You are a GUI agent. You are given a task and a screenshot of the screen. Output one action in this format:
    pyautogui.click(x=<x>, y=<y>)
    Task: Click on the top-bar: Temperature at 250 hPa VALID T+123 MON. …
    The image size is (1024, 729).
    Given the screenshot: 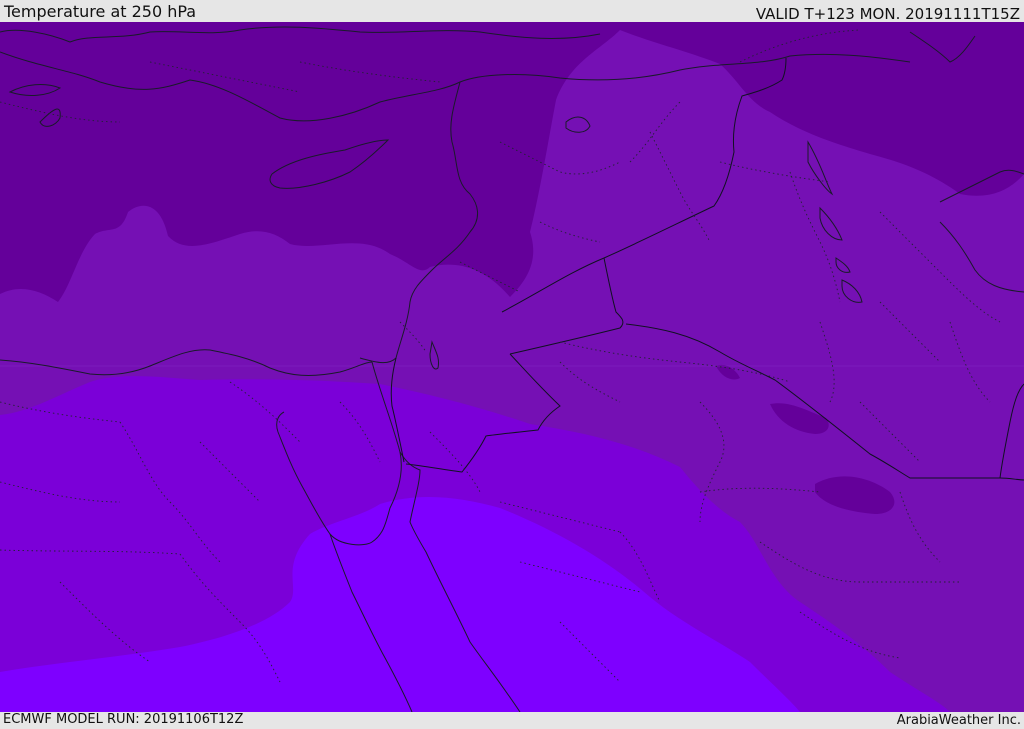 What is the action you would take?
    pyautogui.click(x=512, y=11)
    